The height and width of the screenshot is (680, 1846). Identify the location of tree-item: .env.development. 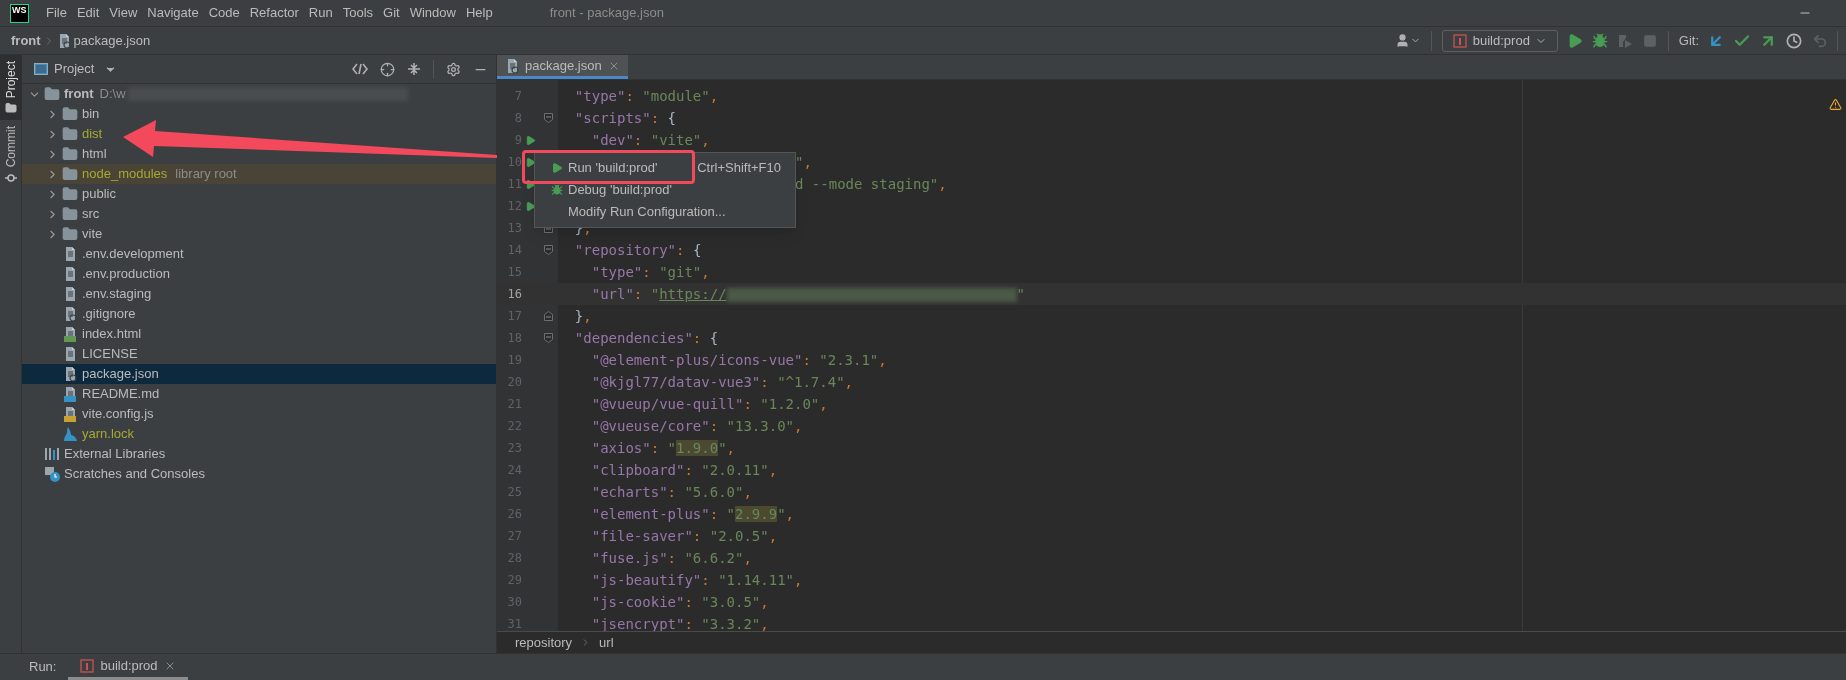
(259, 254).